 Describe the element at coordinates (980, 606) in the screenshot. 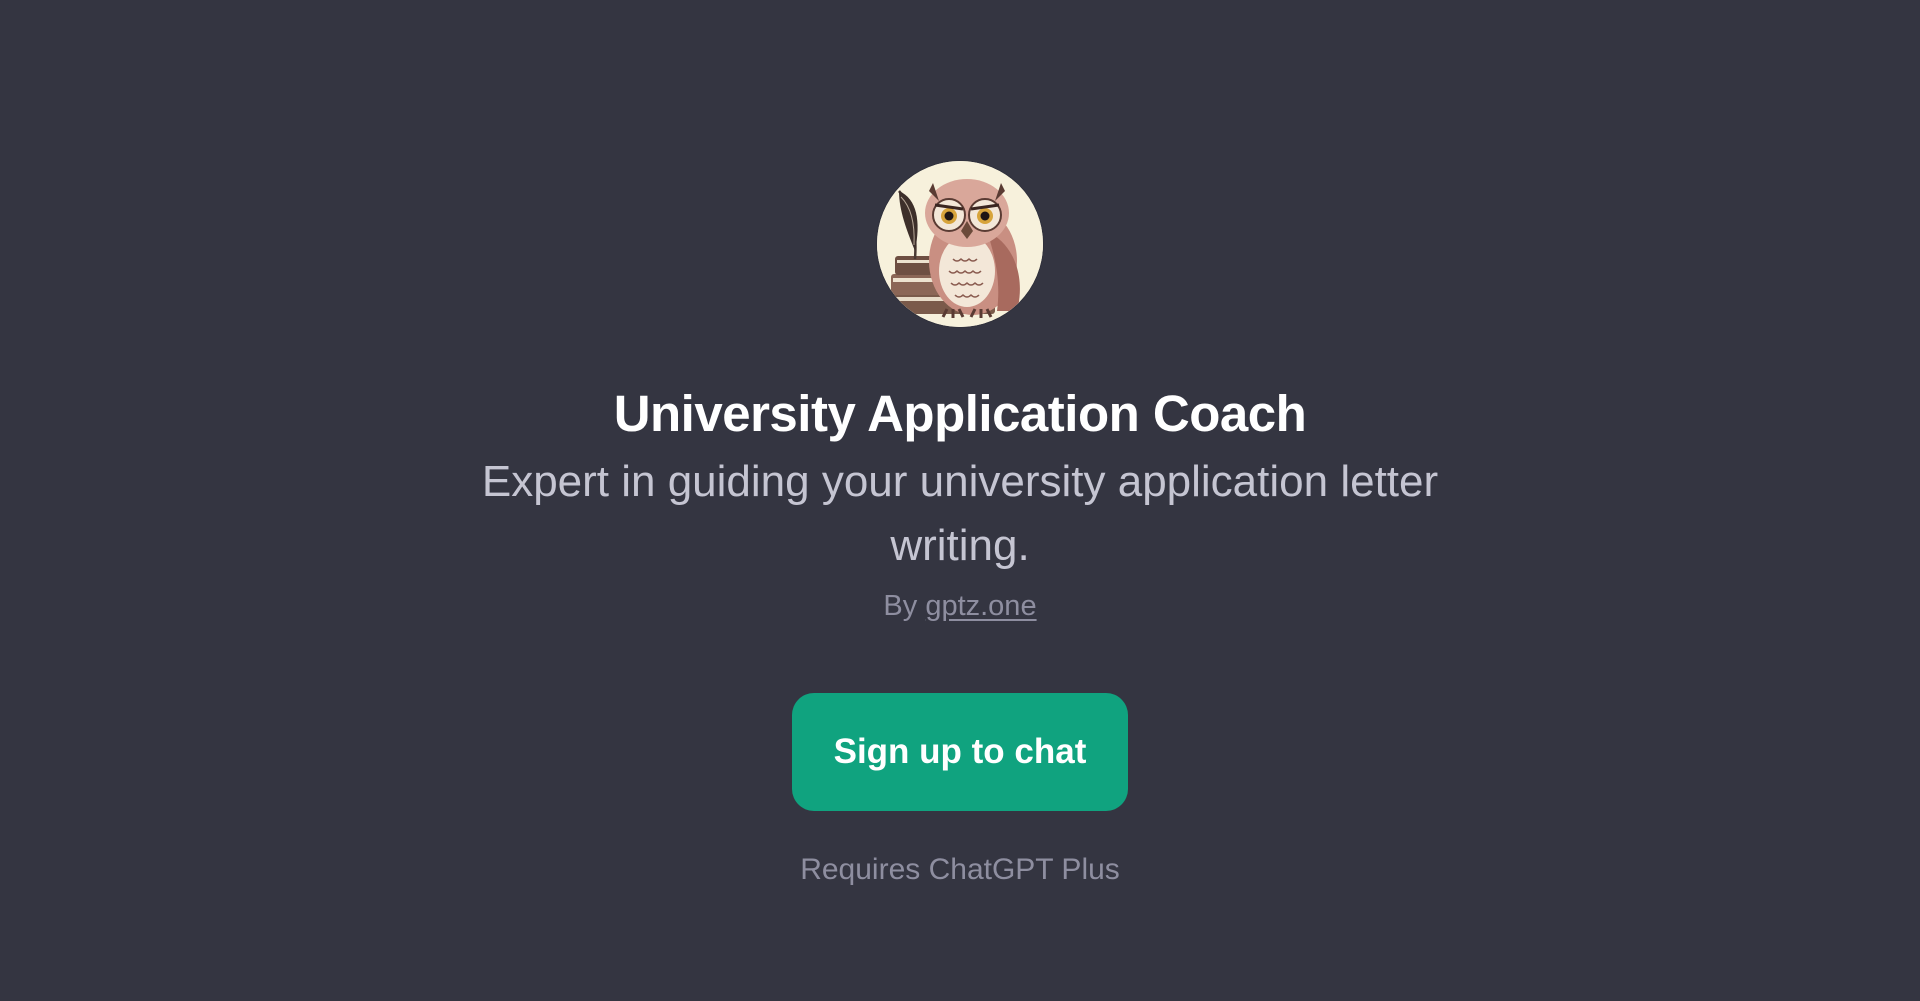

I see `author-link: gptz.one` at that location.